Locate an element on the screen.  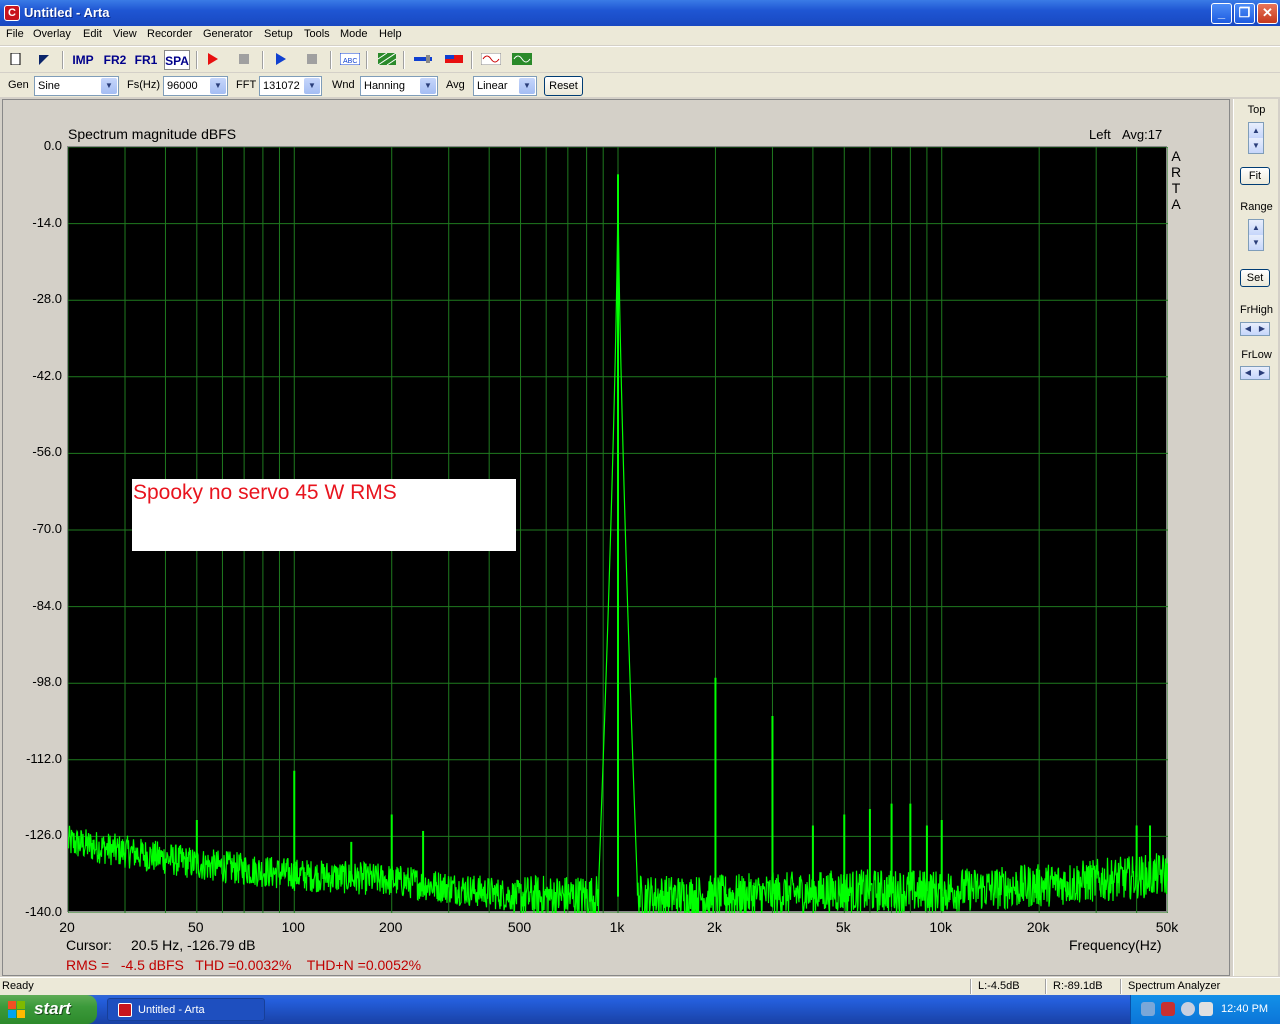
top-label: Top is located at coordinates (1256, 110).